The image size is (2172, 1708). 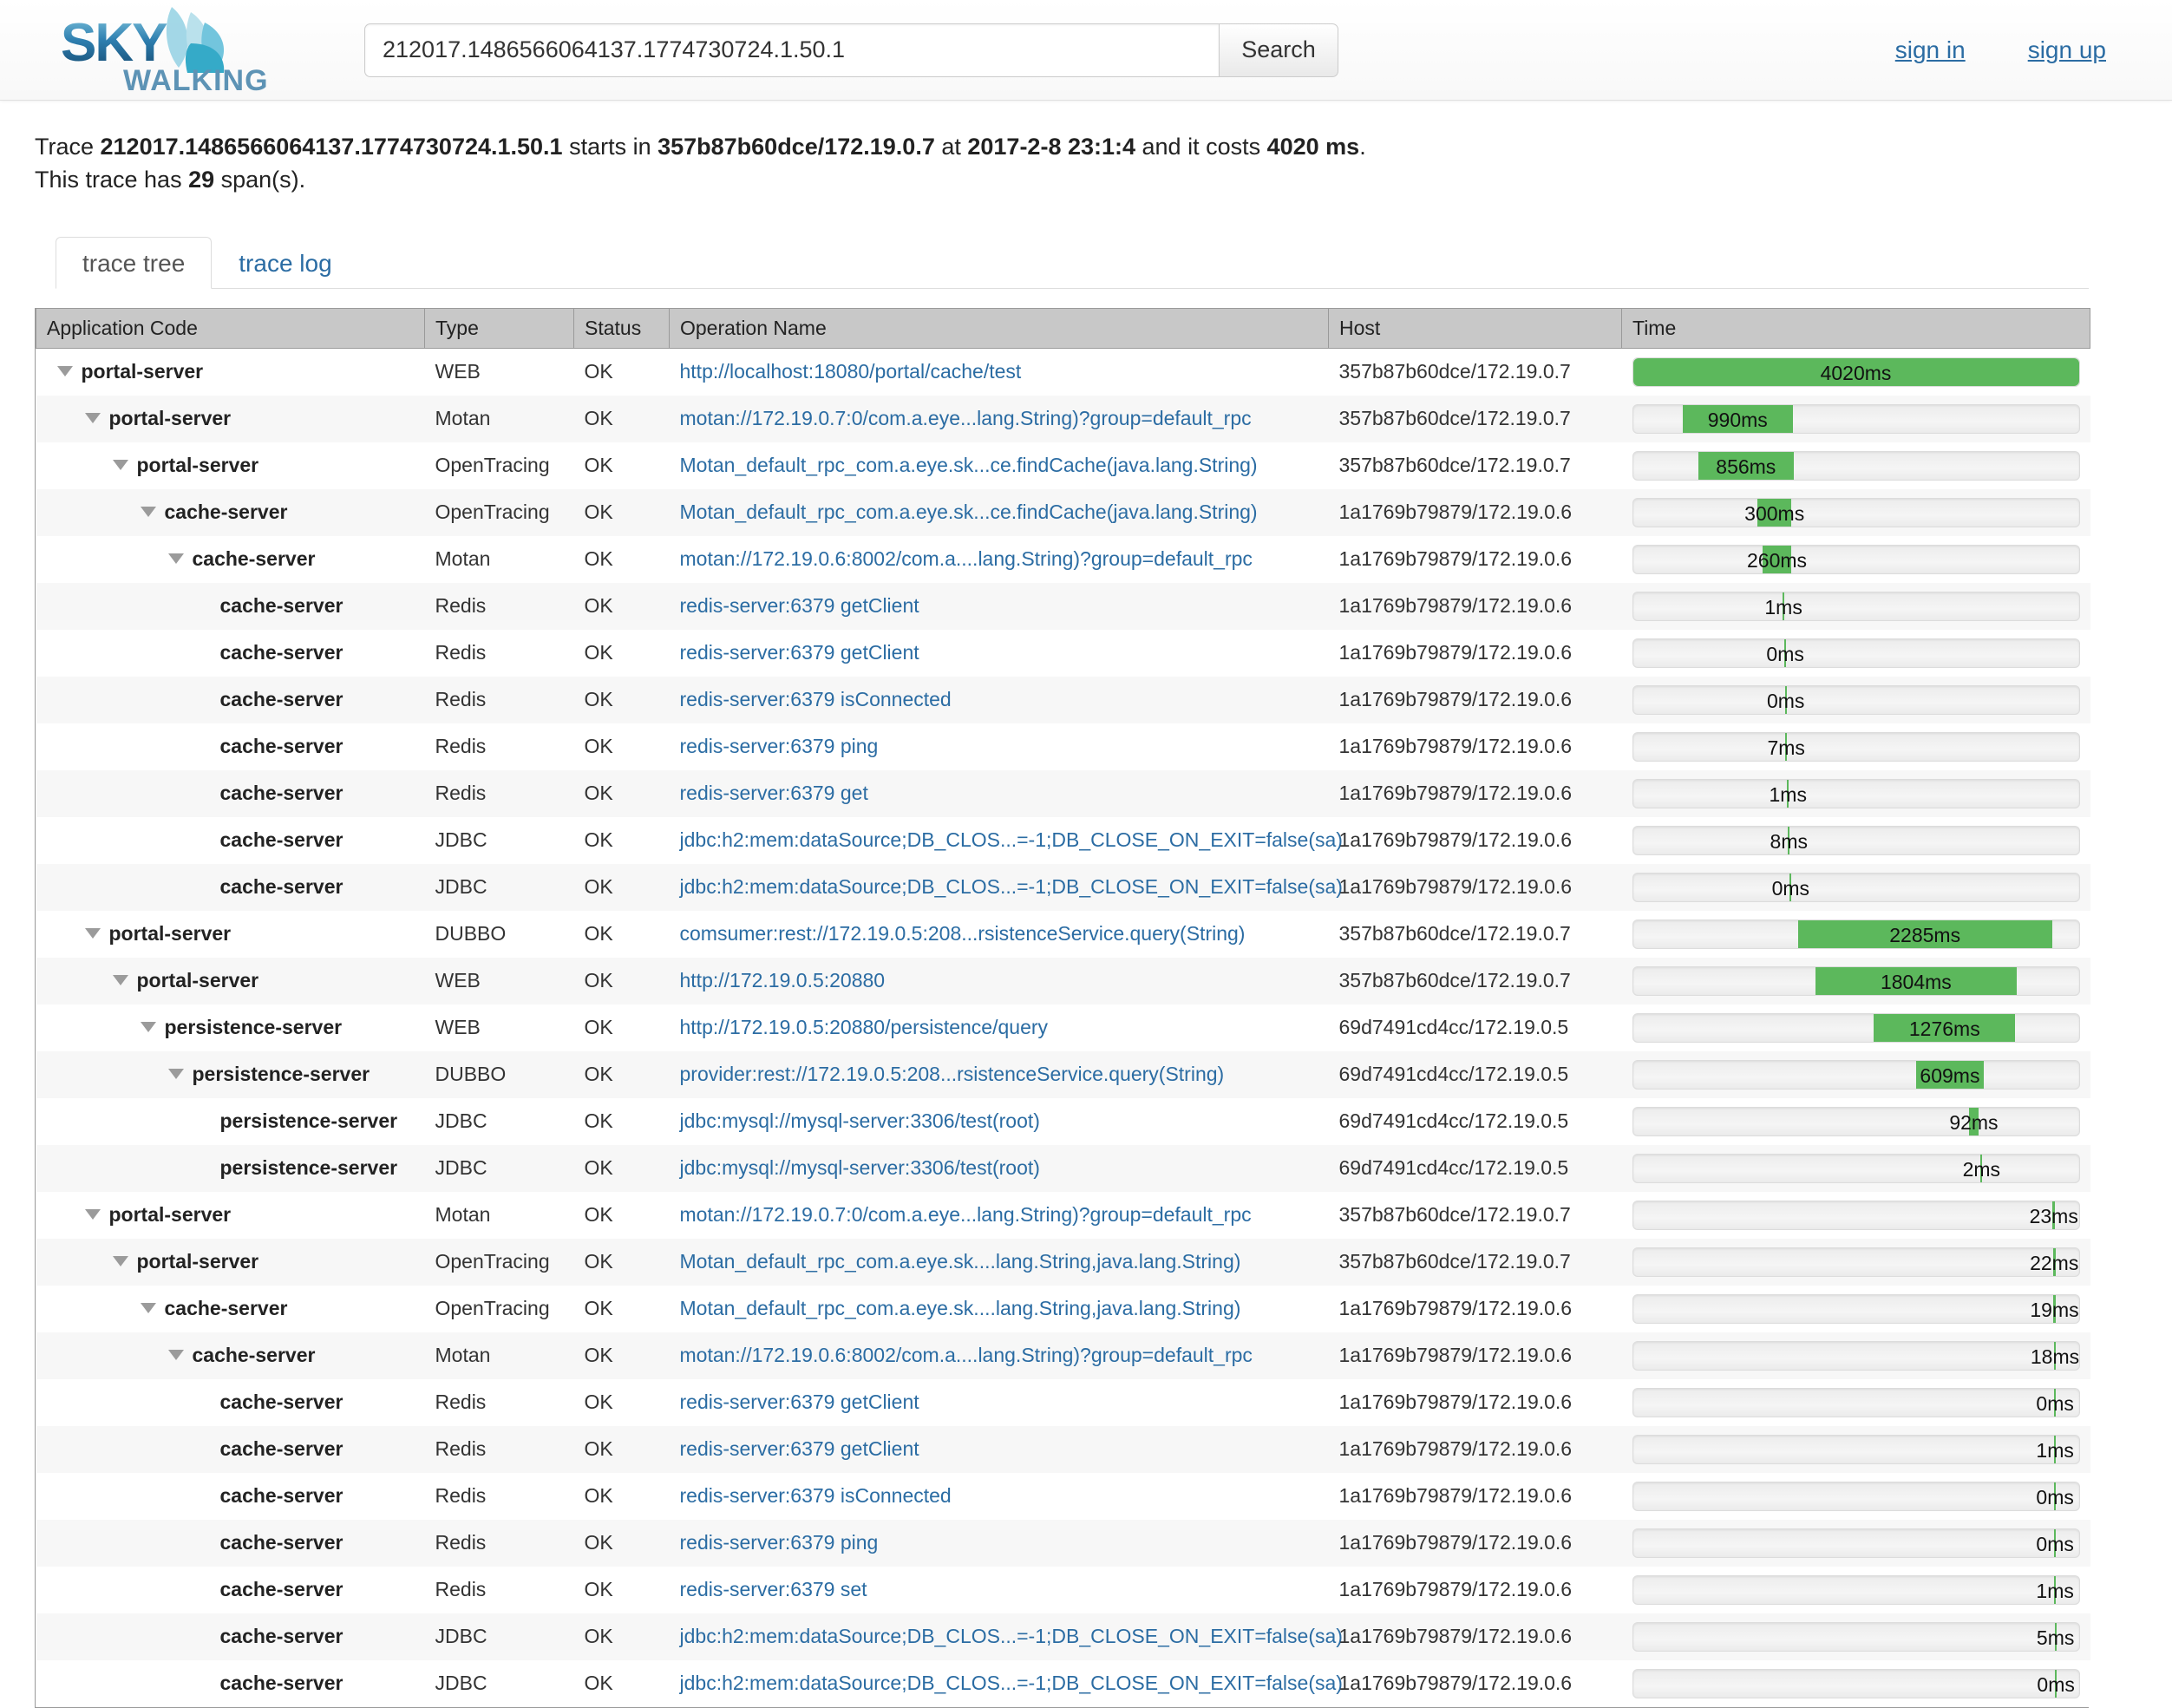 What do you see at coordinates (285, 263) in the screenshot?
I see `tab-trace-log: trace log` at bounding box center [285, 263].